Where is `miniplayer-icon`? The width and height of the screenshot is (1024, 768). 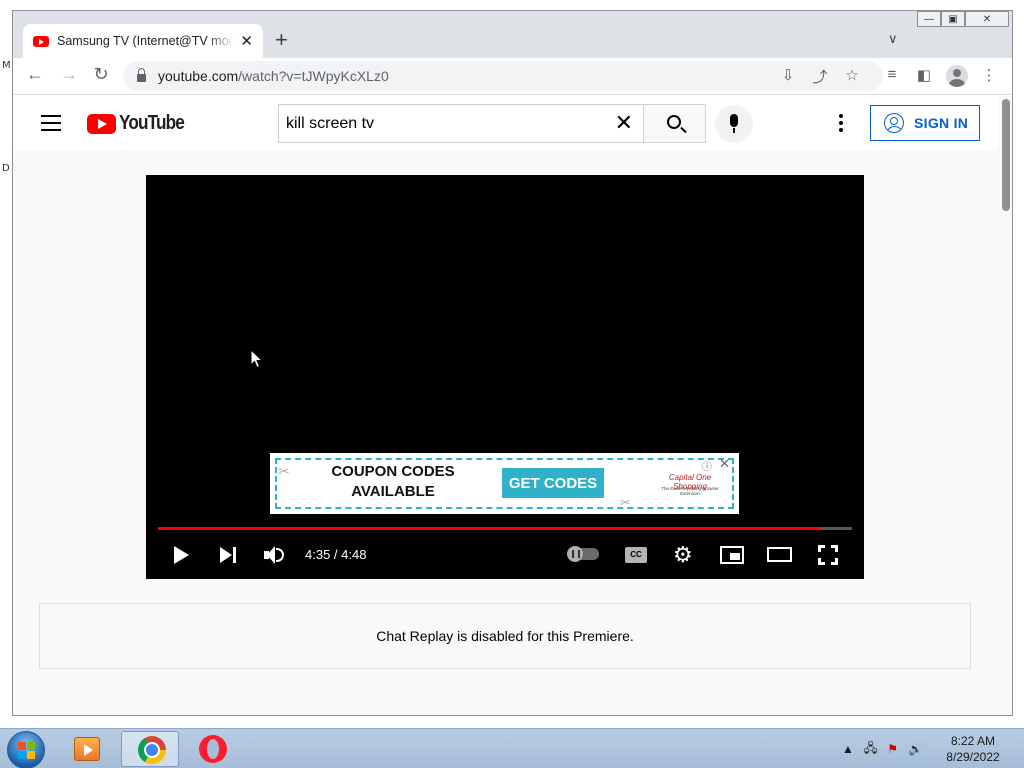 miniplayer-icon is located at coordinates (732, 555).